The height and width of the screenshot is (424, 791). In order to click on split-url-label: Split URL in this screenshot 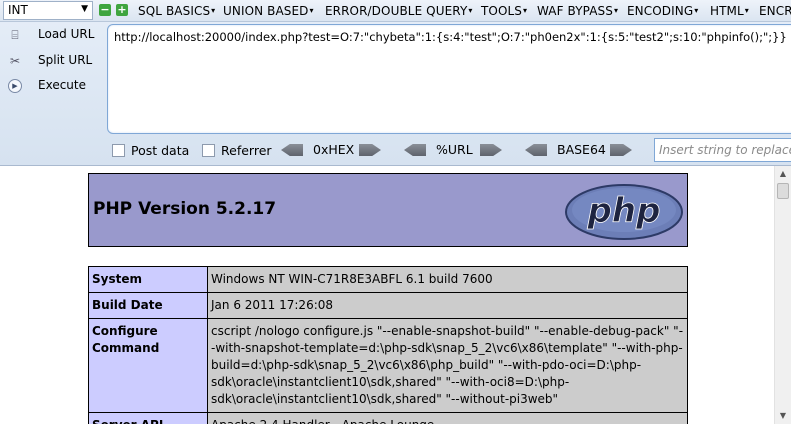, I will do `click(65, 60)`.